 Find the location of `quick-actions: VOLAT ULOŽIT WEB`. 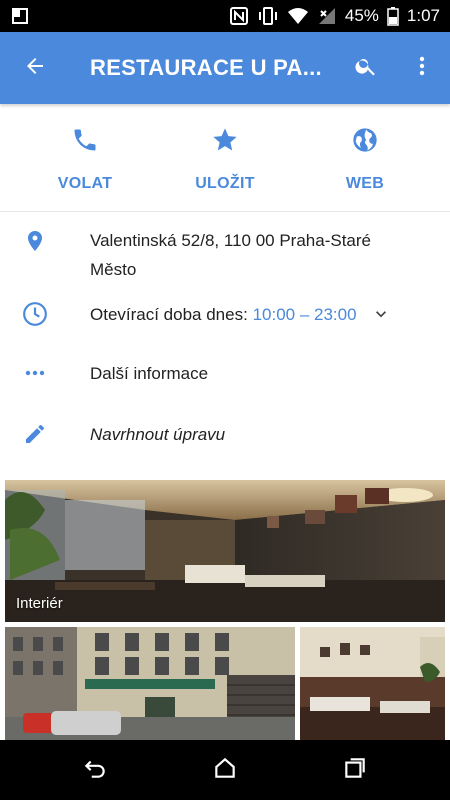

quick-actions: VOLAT ULOŽIT WEB is located at coordinates (225, 158).